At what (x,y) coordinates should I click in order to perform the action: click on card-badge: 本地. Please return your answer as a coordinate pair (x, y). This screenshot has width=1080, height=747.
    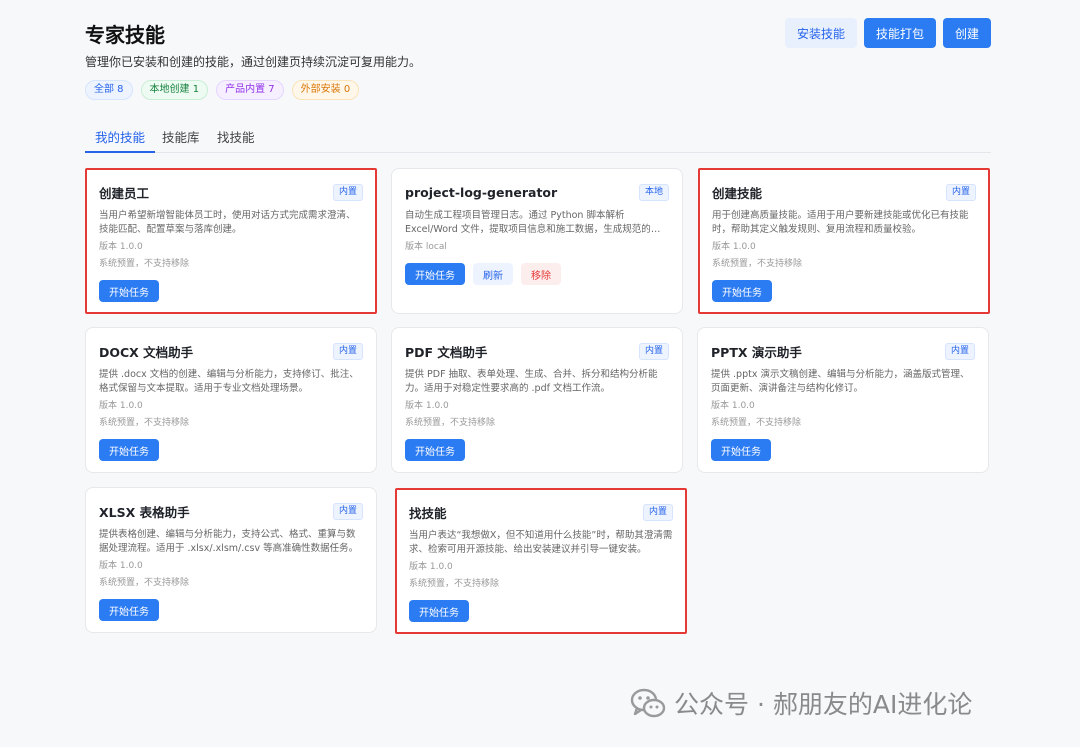
    Looking at the image, I should click on (653, 192).